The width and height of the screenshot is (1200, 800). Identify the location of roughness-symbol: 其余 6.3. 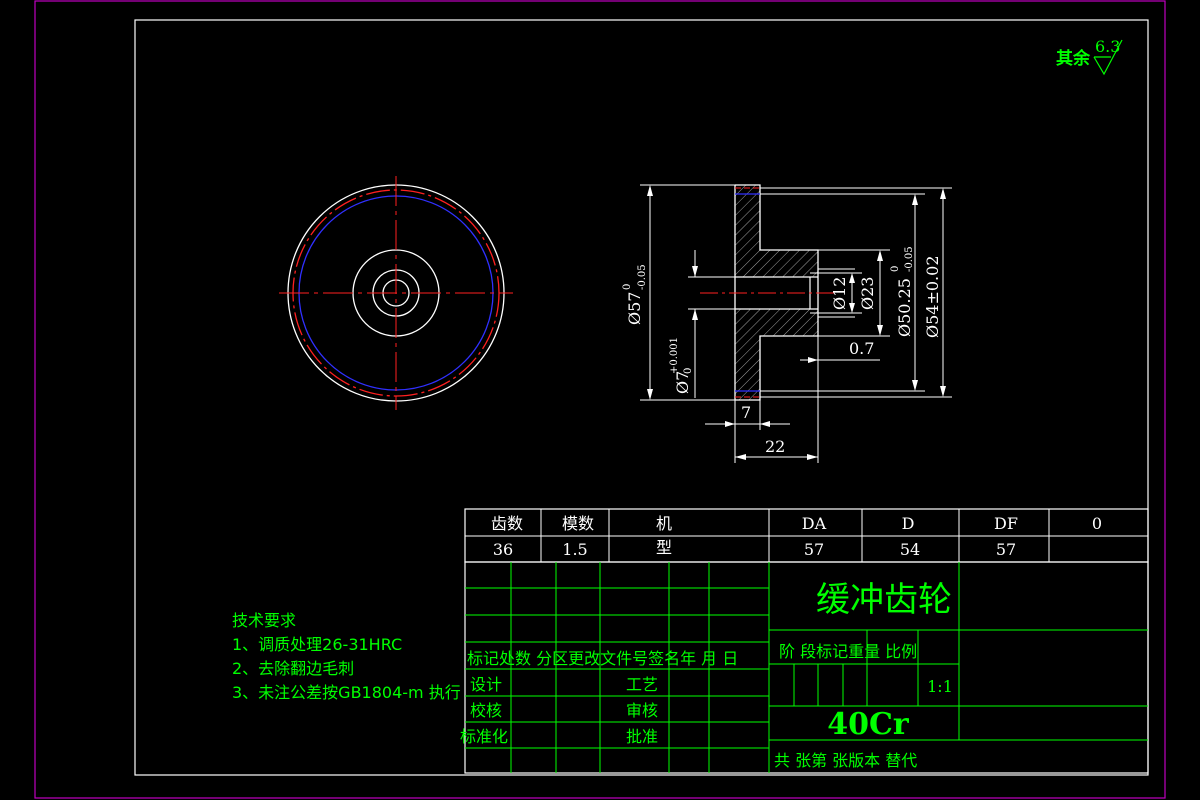
(1089, 56).